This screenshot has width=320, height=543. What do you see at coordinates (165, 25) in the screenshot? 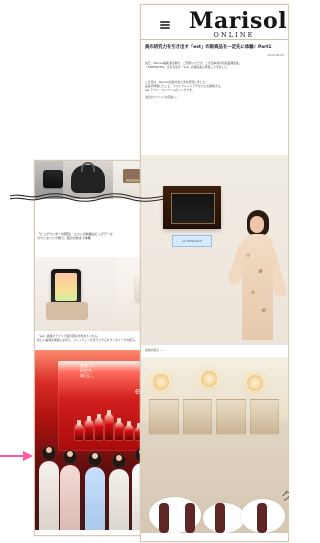
I see `menu-icon` at bounding box center [165, 25].